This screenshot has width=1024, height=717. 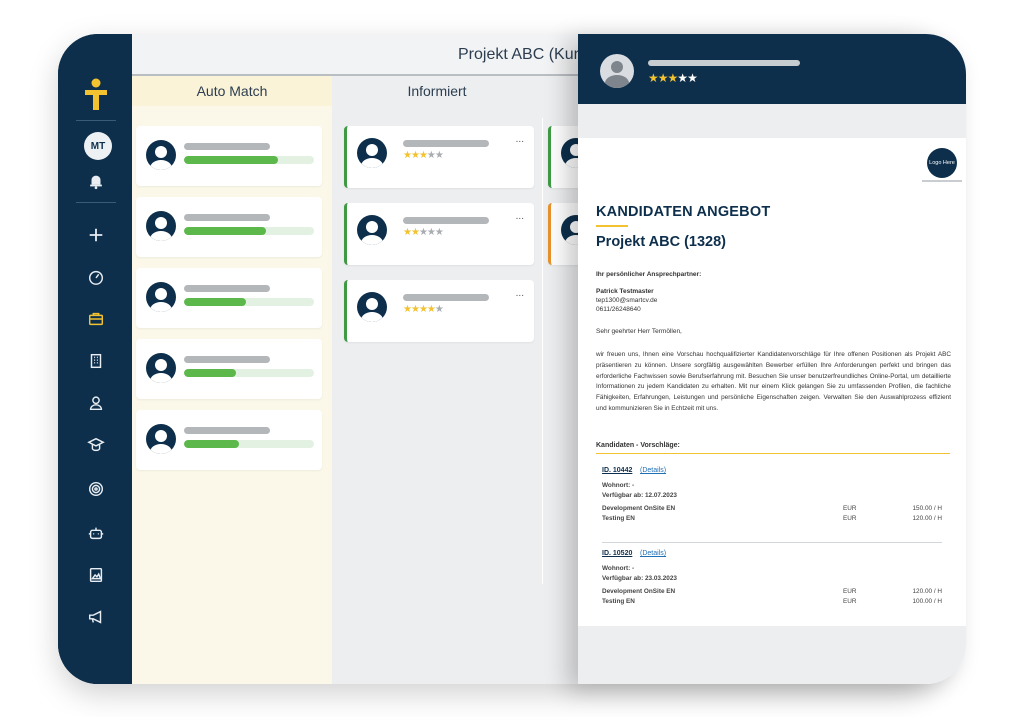 I want to click on column-header-auto-match: Auto Match, so click(x=232, y=90).